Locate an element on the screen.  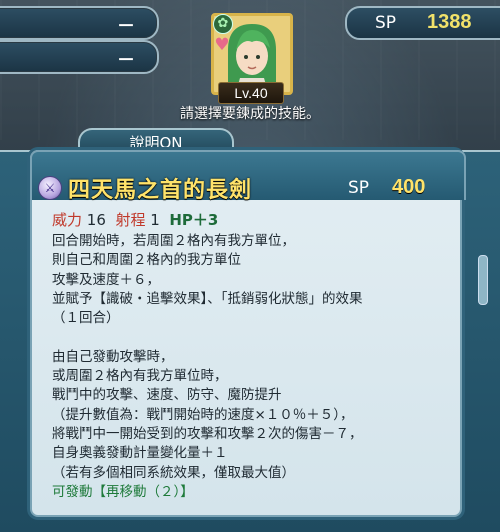
desc-line: 回合開始時，若周圍２格內有我方單位， is located at coordinates (173, 241).